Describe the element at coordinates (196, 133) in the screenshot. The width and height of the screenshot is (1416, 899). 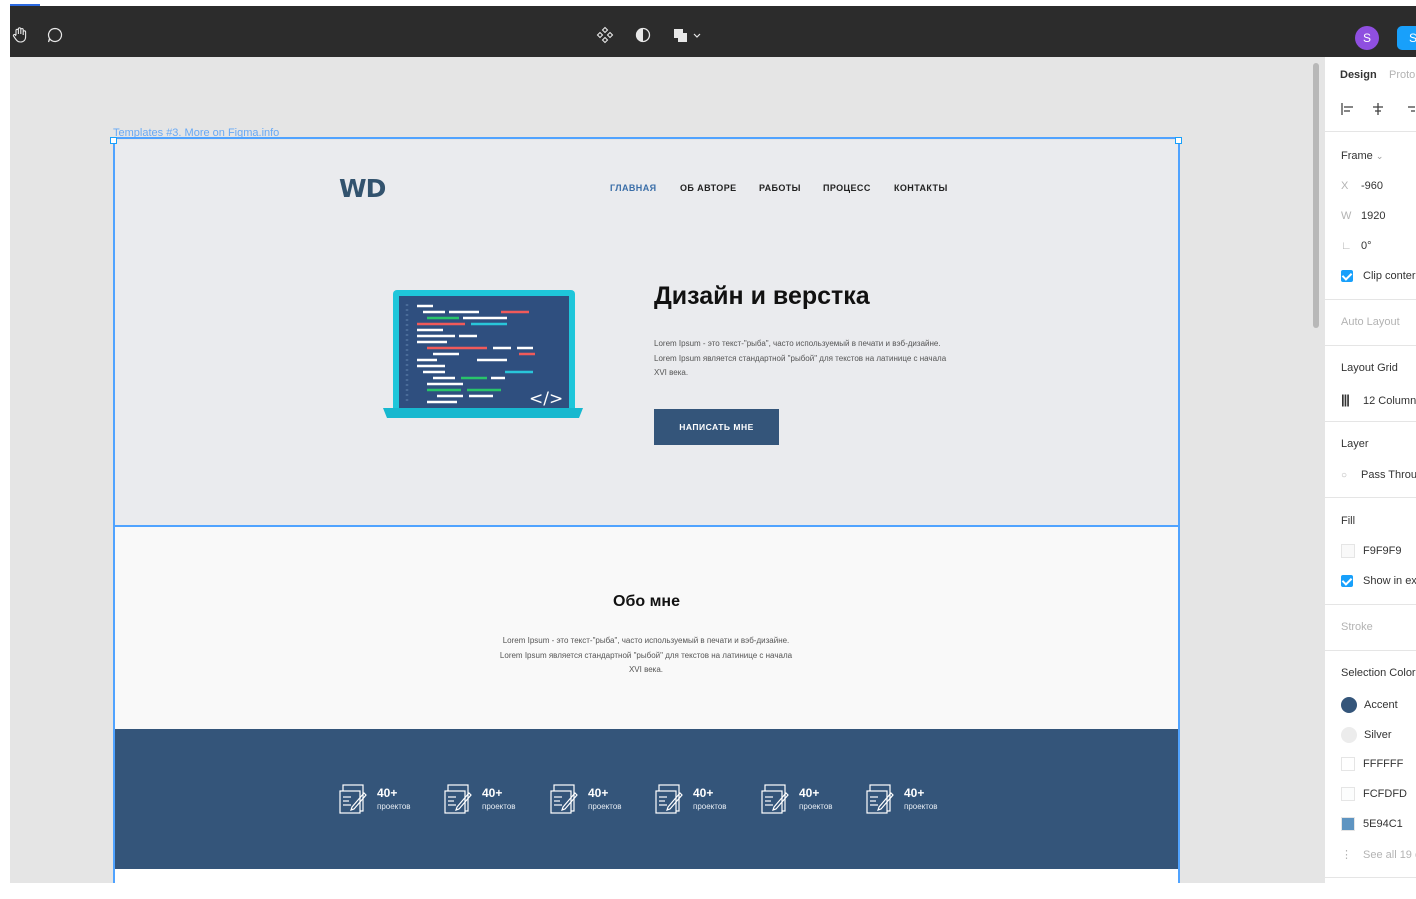
I see `frame-label: Templates #3. More on Figma.info` at that location.